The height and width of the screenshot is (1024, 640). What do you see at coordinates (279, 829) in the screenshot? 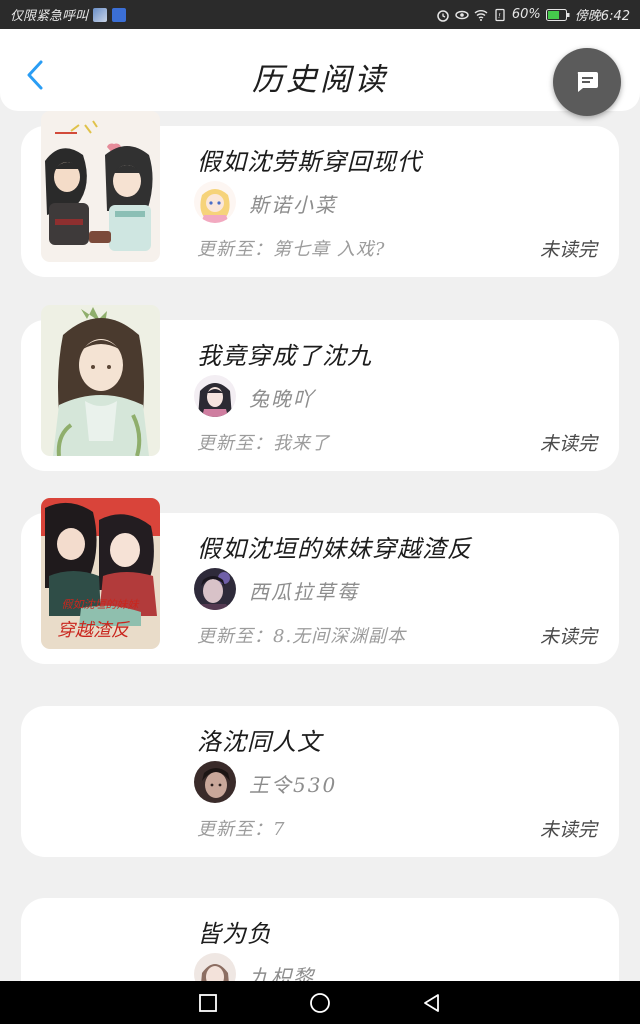
I see `latest-chapter: 7` at bounding box center [279, 829].